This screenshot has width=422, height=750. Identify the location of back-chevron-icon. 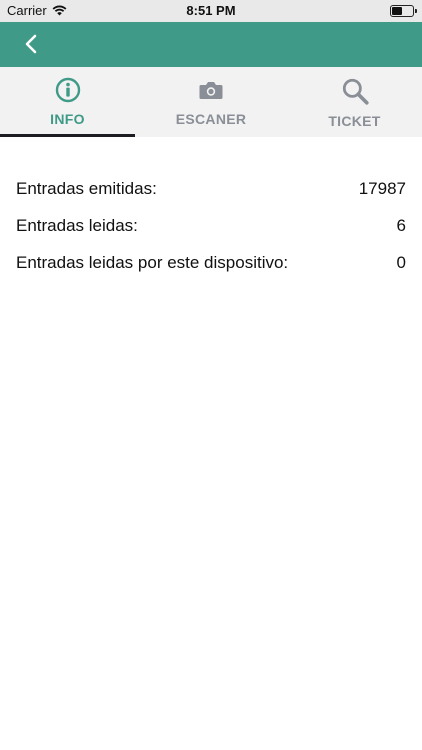
(32, 44).